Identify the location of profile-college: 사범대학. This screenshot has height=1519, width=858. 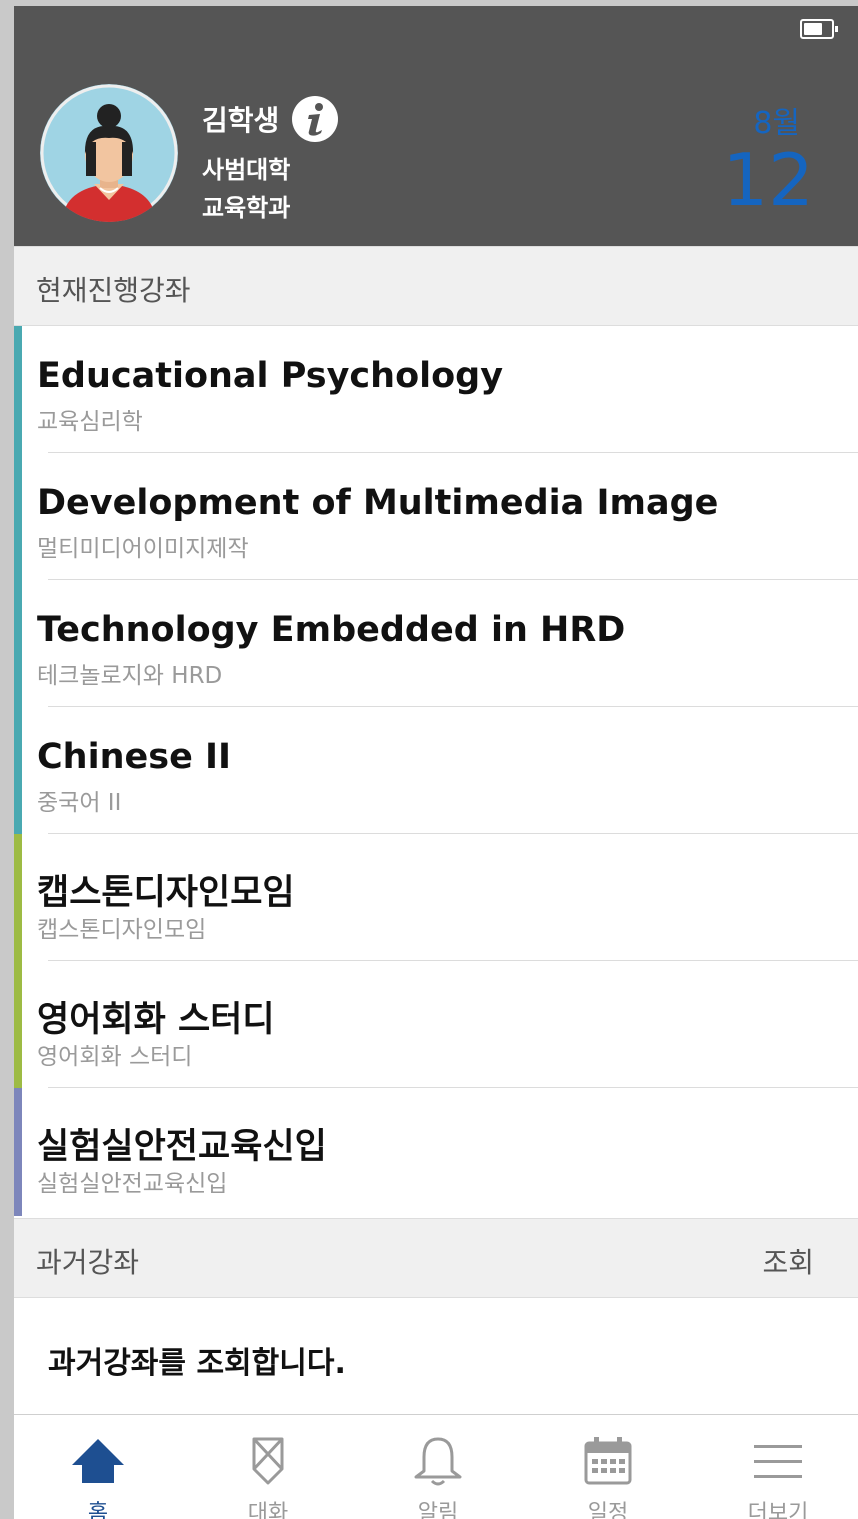
(246, 170).